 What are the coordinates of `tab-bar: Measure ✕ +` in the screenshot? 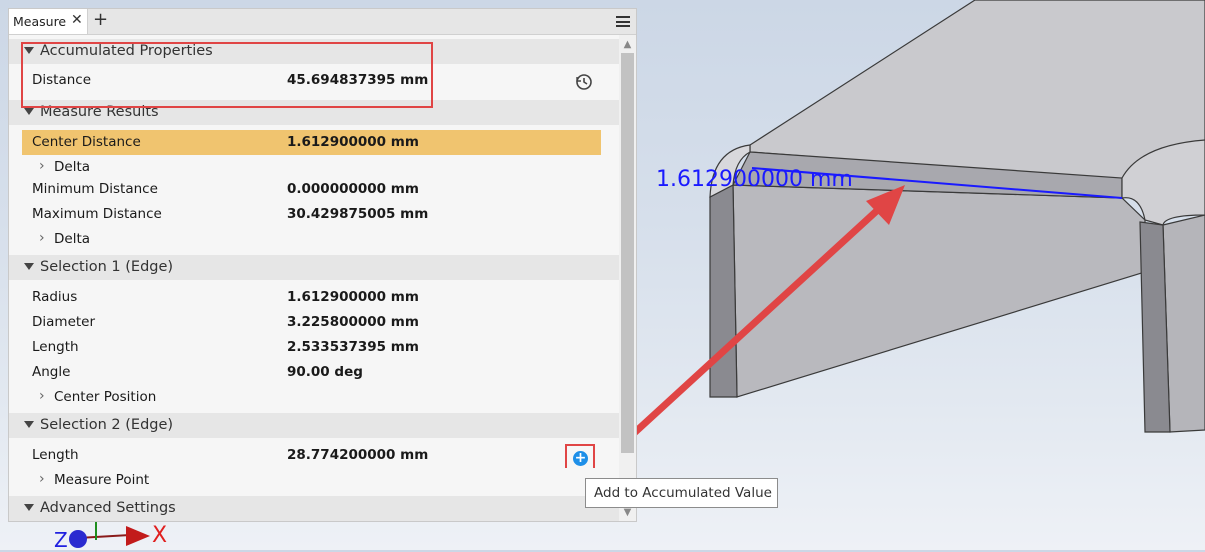 It's located at (322, 22).